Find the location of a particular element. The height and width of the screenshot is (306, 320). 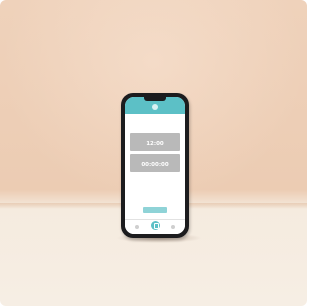

phone-screen: 12:00 00:00:00 is located at coordinates (155, 165).